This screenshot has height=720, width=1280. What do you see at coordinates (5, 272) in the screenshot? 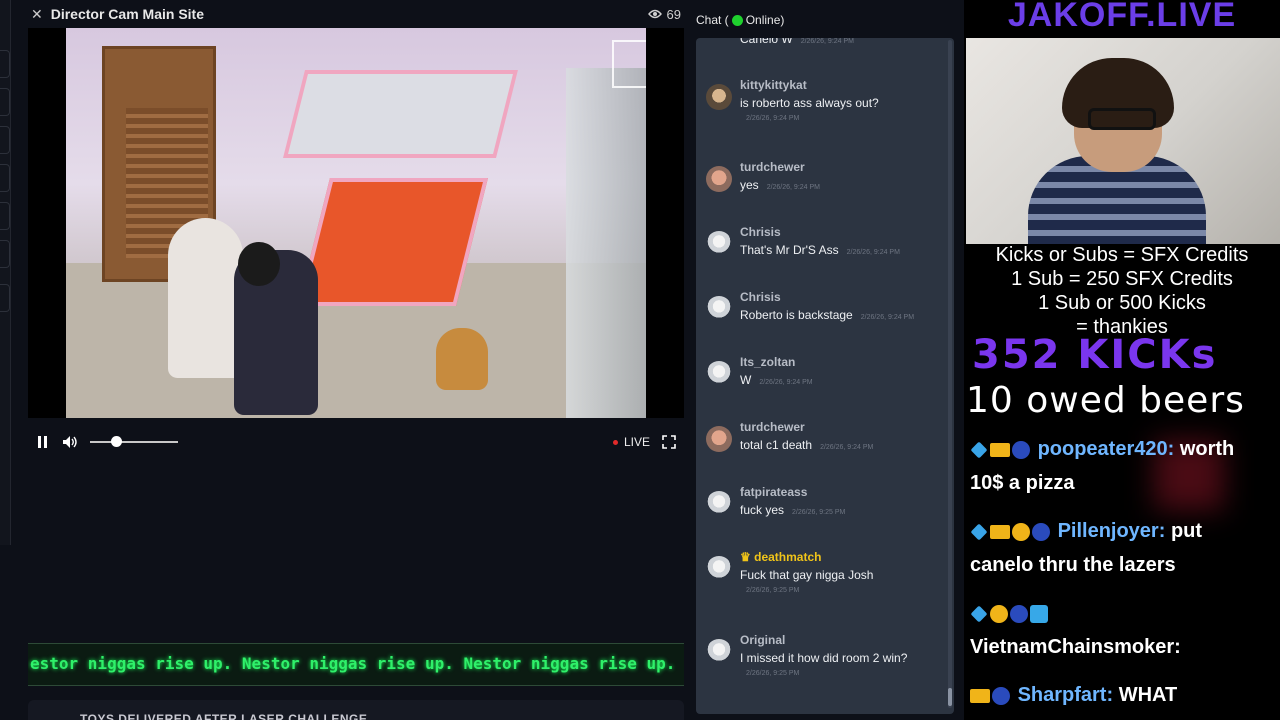
I see `left-rail` at bounding box center [5, 272].